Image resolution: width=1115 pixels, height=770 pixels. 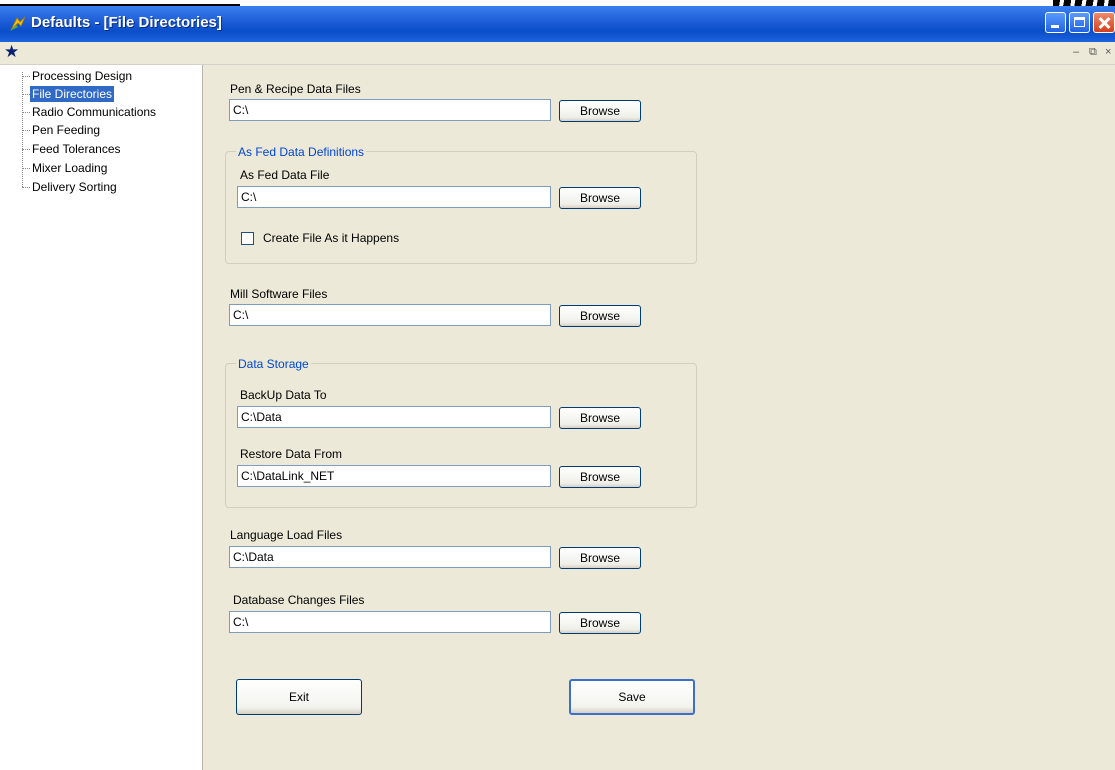 What do you see at coordinates (301, 152) in the screenshot?
I see `as-fed-group-title: As Fed Data Definitions` at bounding box center [301, 152].